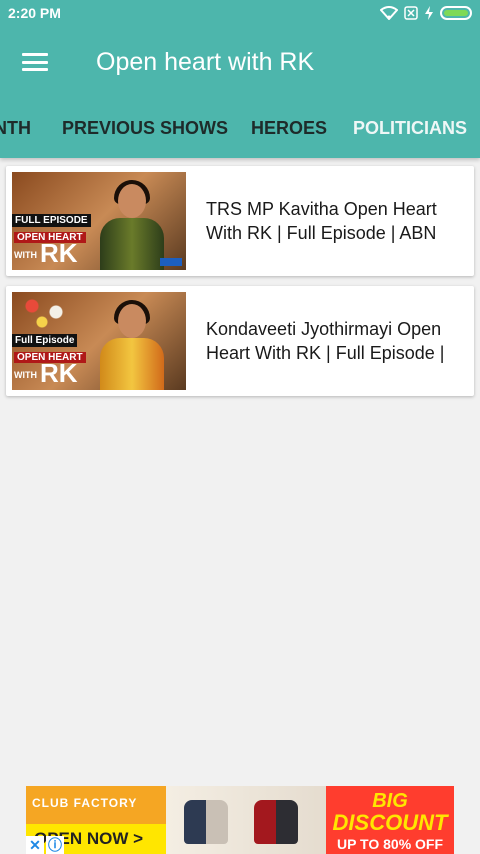  What do you see at coordinates (47, 312) in the screenshot?
I see `flowers-image` at bounding box center [47, 312].